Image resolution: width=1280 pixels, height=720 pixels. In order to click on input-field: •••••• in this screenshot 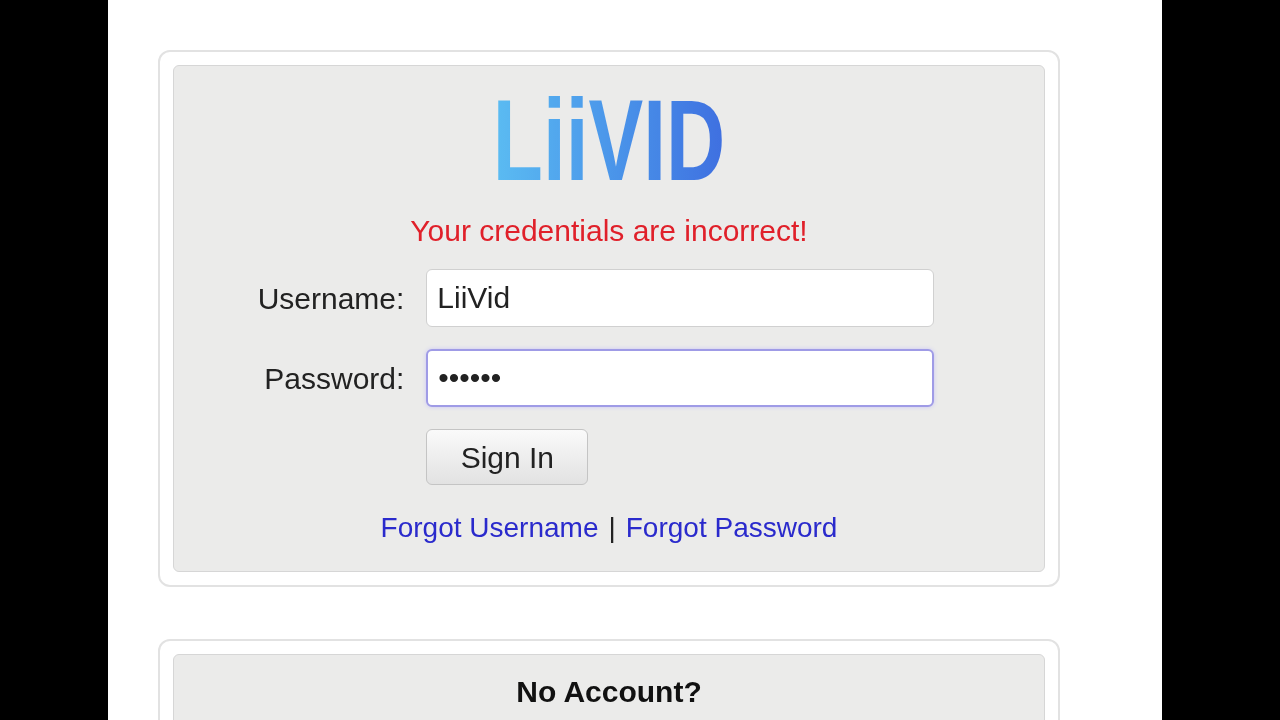, I will do `click(680, 378)`.